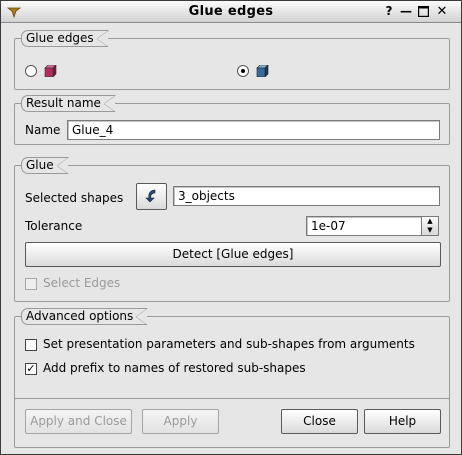 The width and height of the screenshot is (462, 455). I want to click on glue-edges-group: Glue edges, so click(232, 60).